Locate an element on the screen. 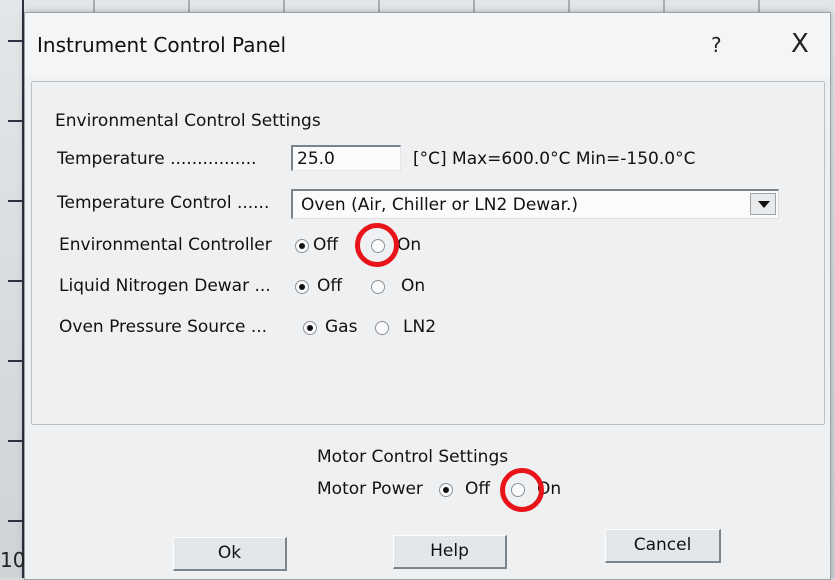 Image resolution: width=835 pixels, height=580 pixels. title-bar: Instrument Control Panel ? X is located at coordinates (427, 45).